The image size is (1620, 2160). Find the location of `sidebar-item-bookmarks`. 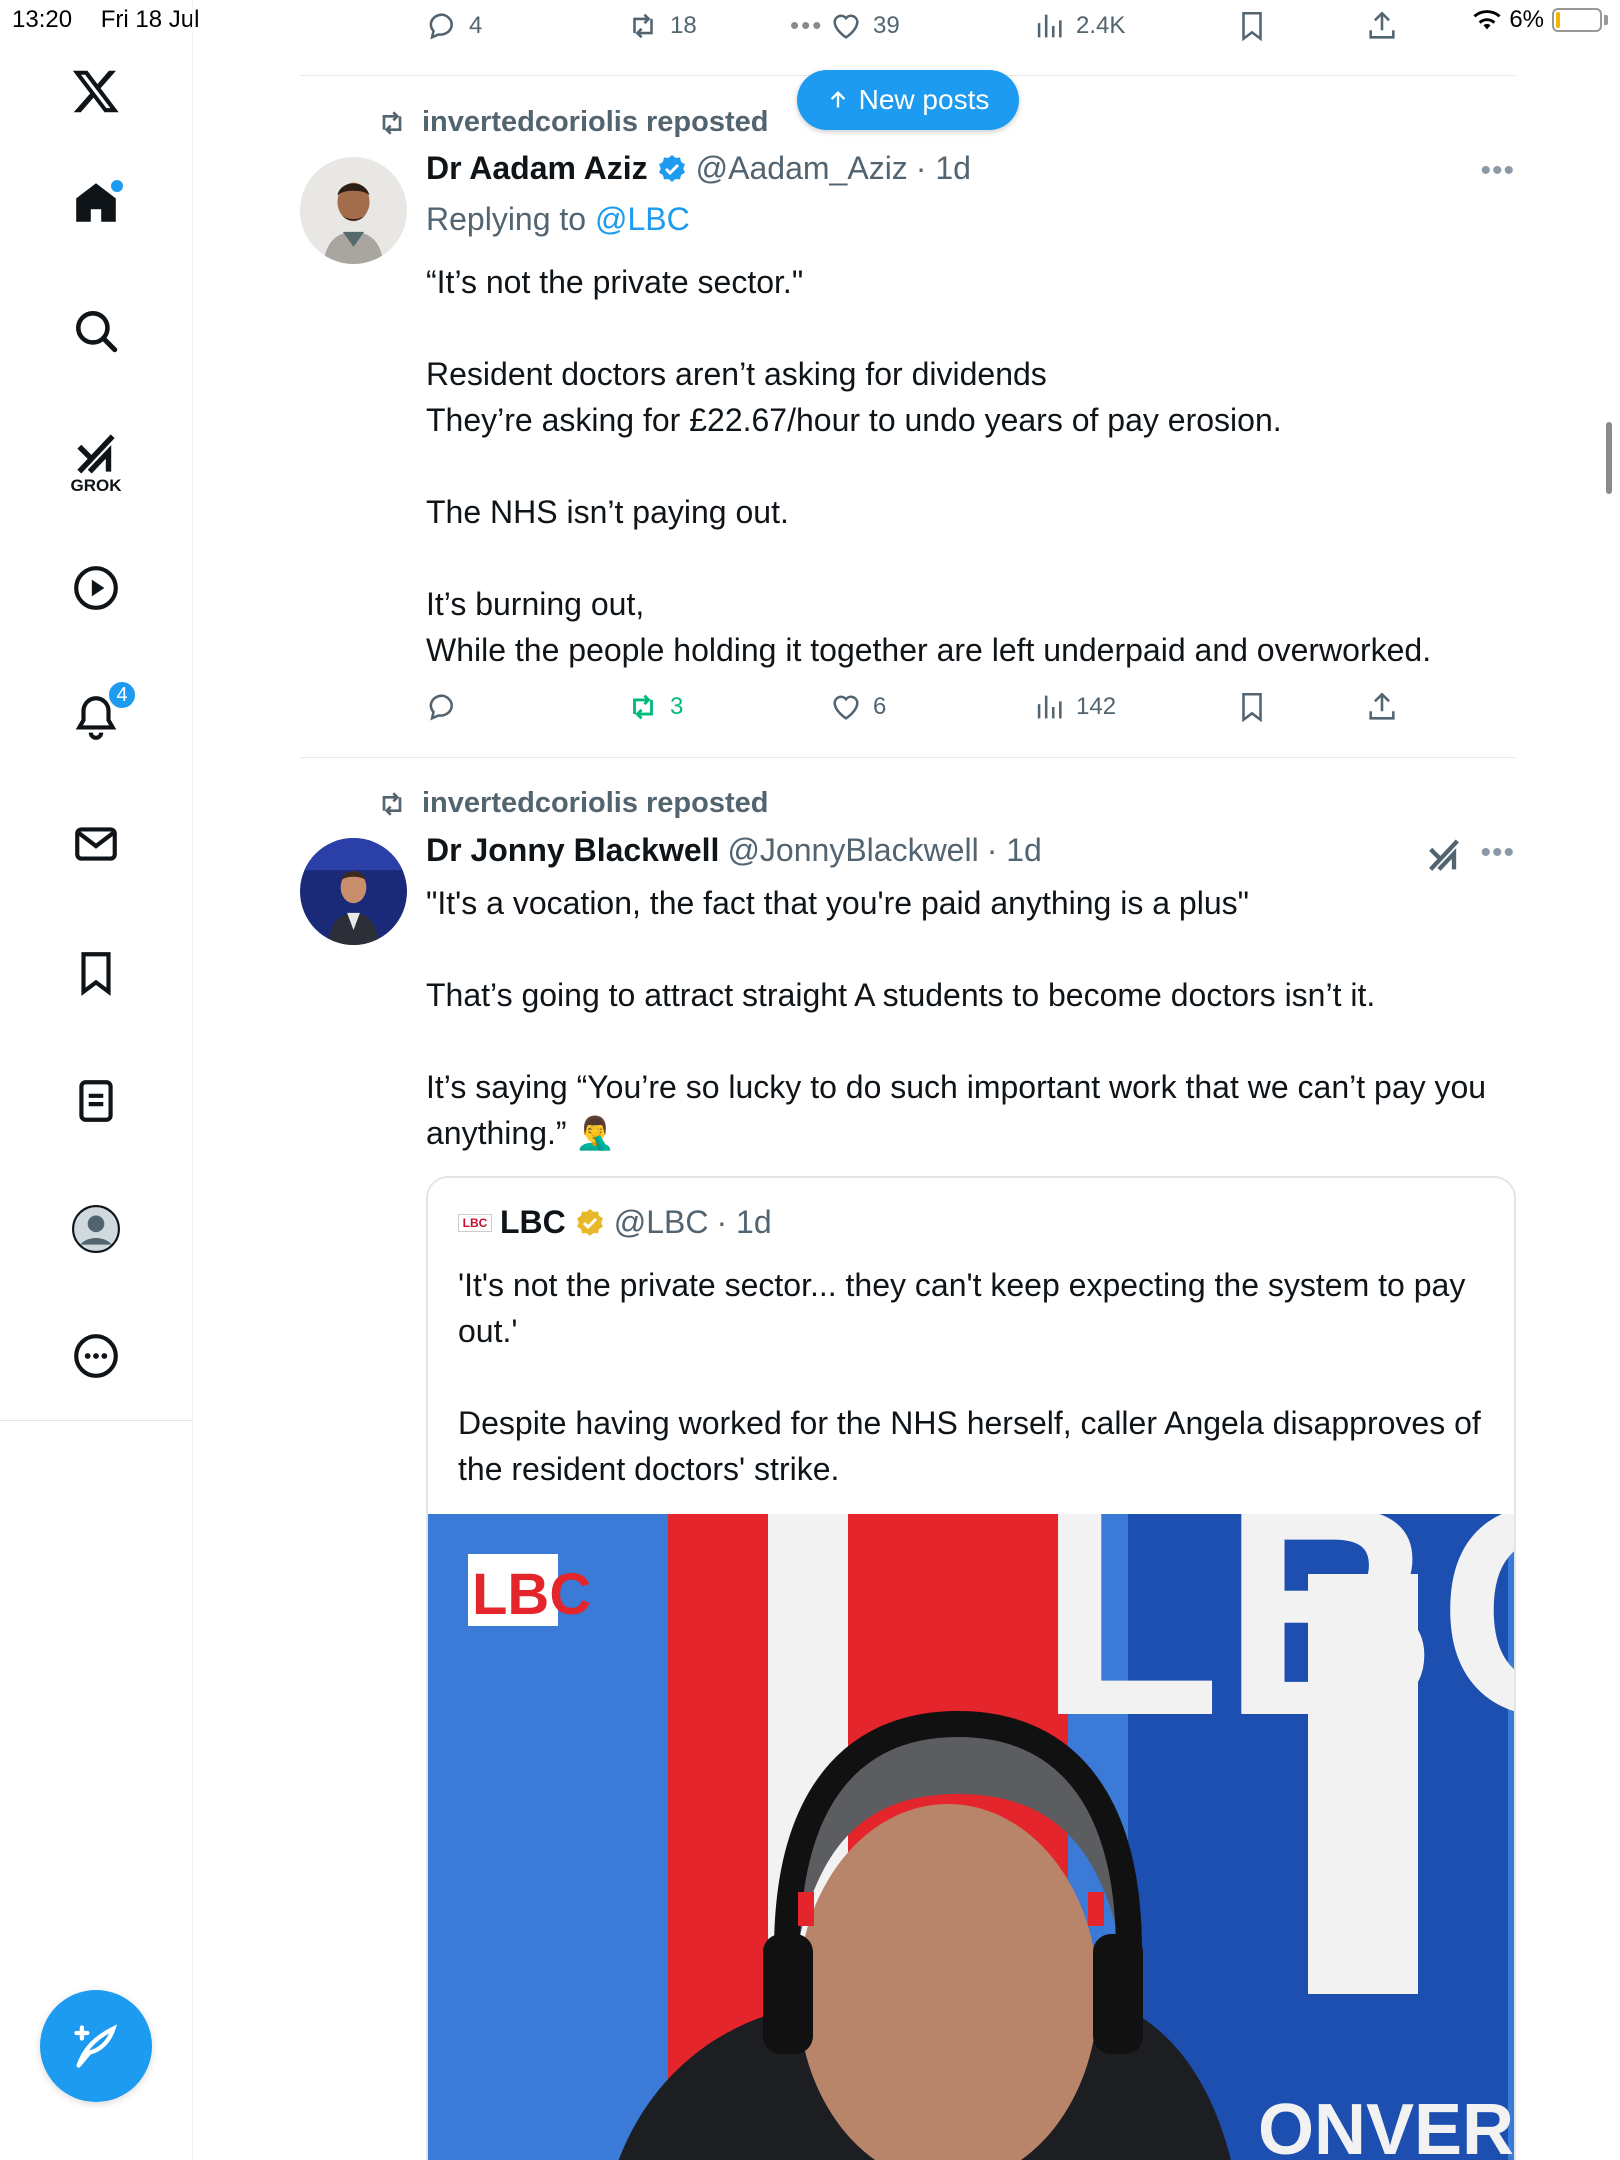

sidebar-item-bookmarks is located at coordinates (96, 973).